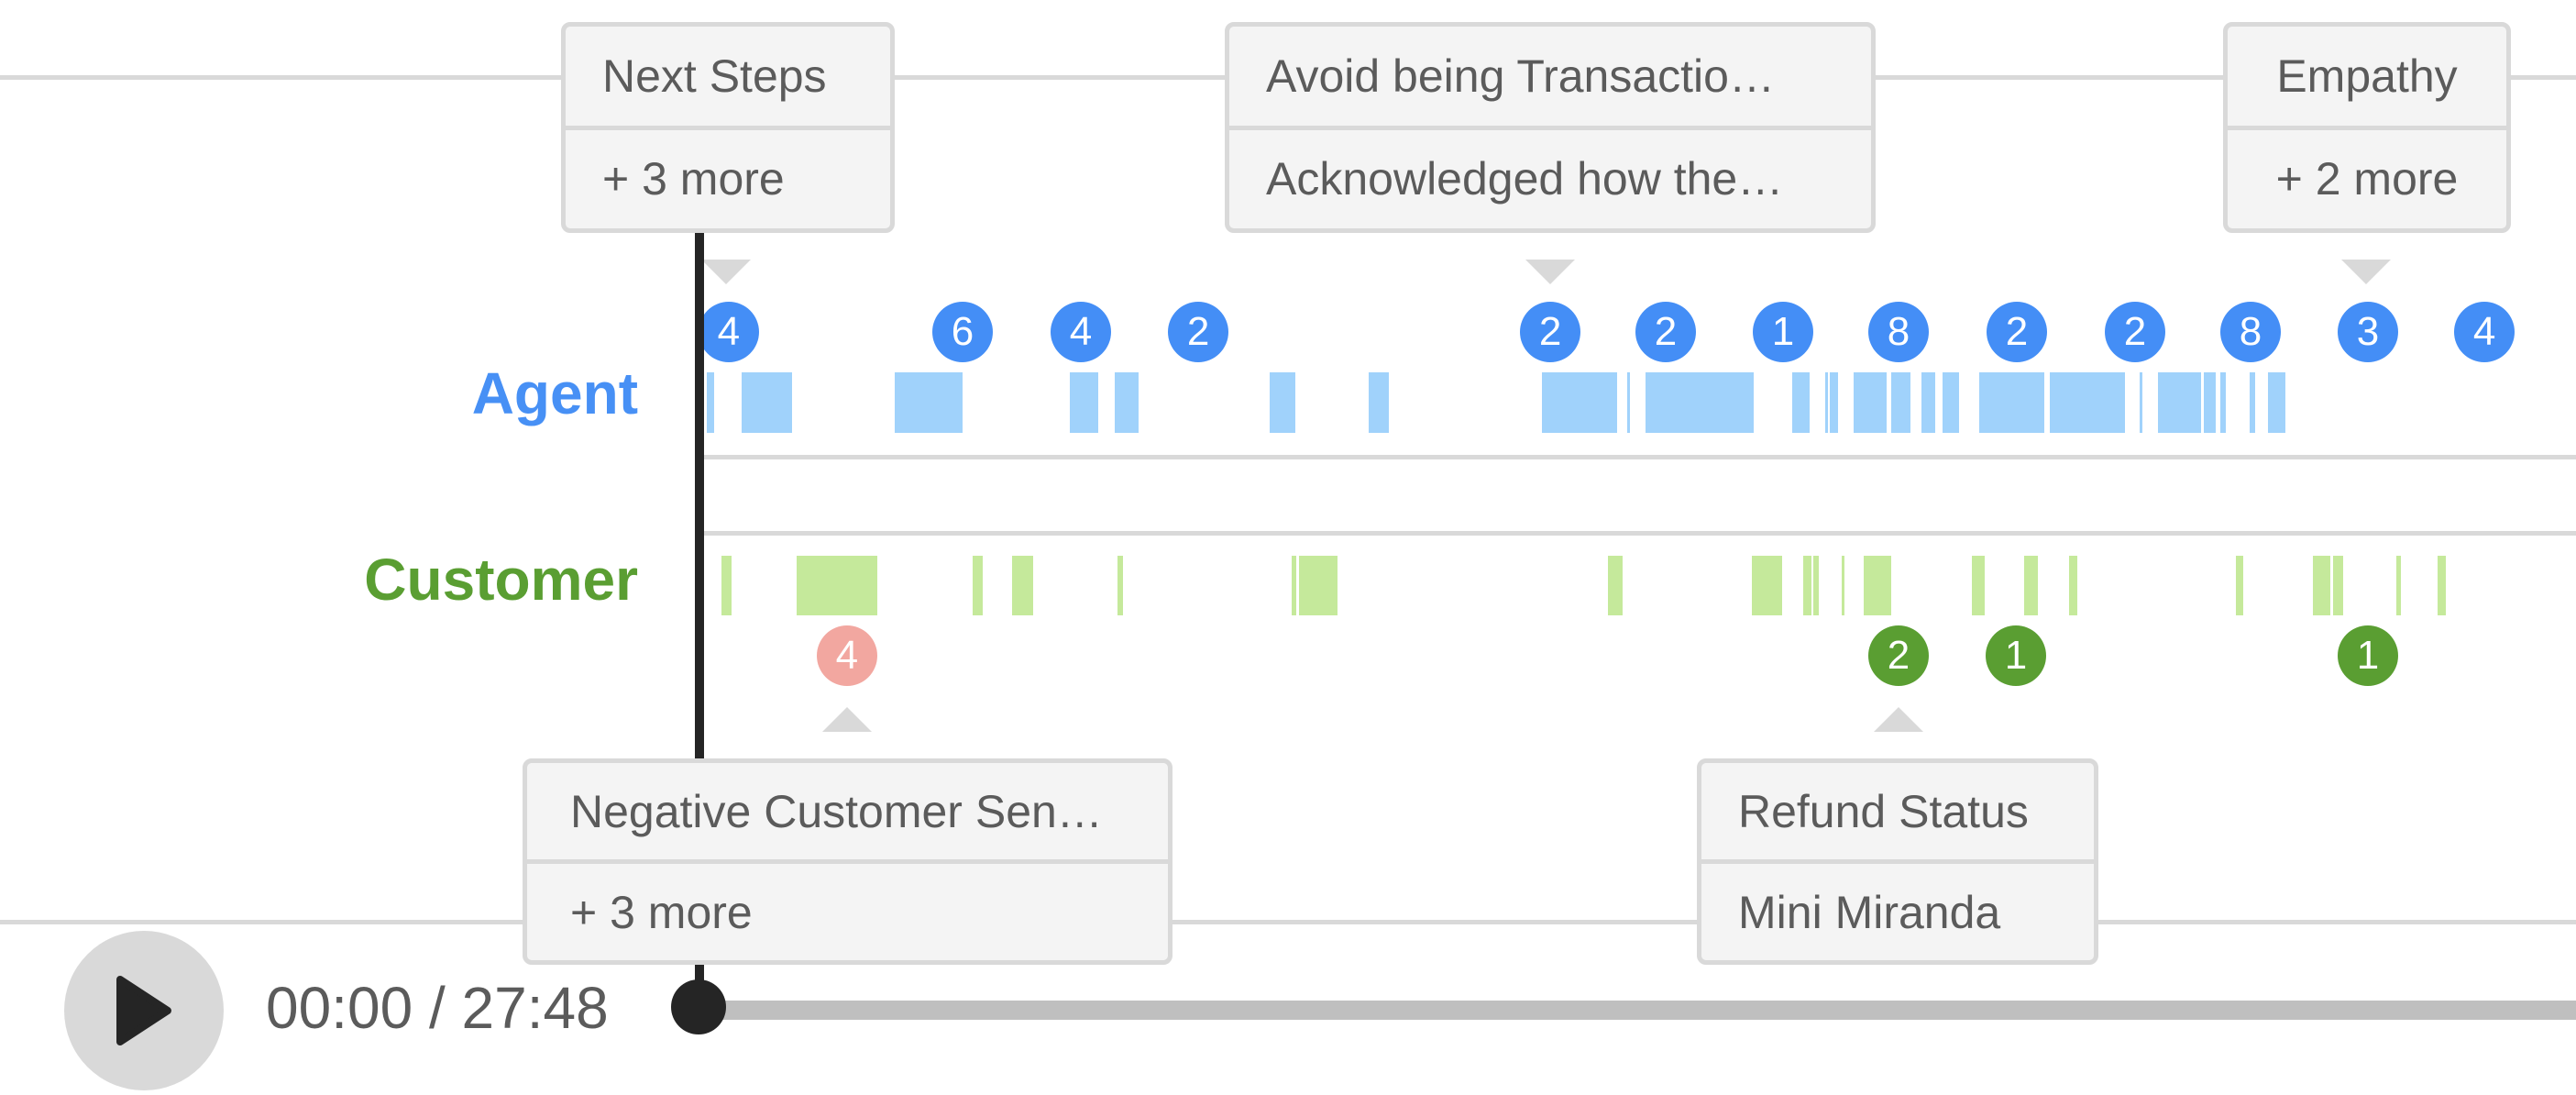  I want to click on play-button, so click(144, 1010).